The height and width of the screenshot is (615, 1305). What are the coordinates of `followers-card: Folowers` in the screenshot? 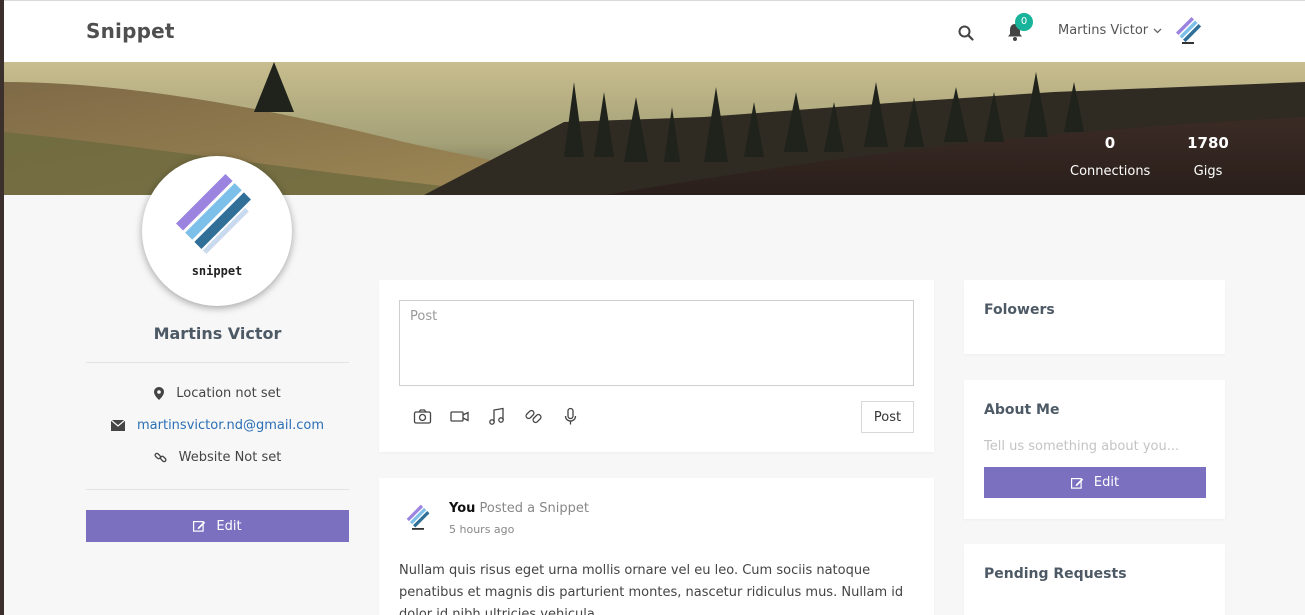 It's located at (1094, 317).